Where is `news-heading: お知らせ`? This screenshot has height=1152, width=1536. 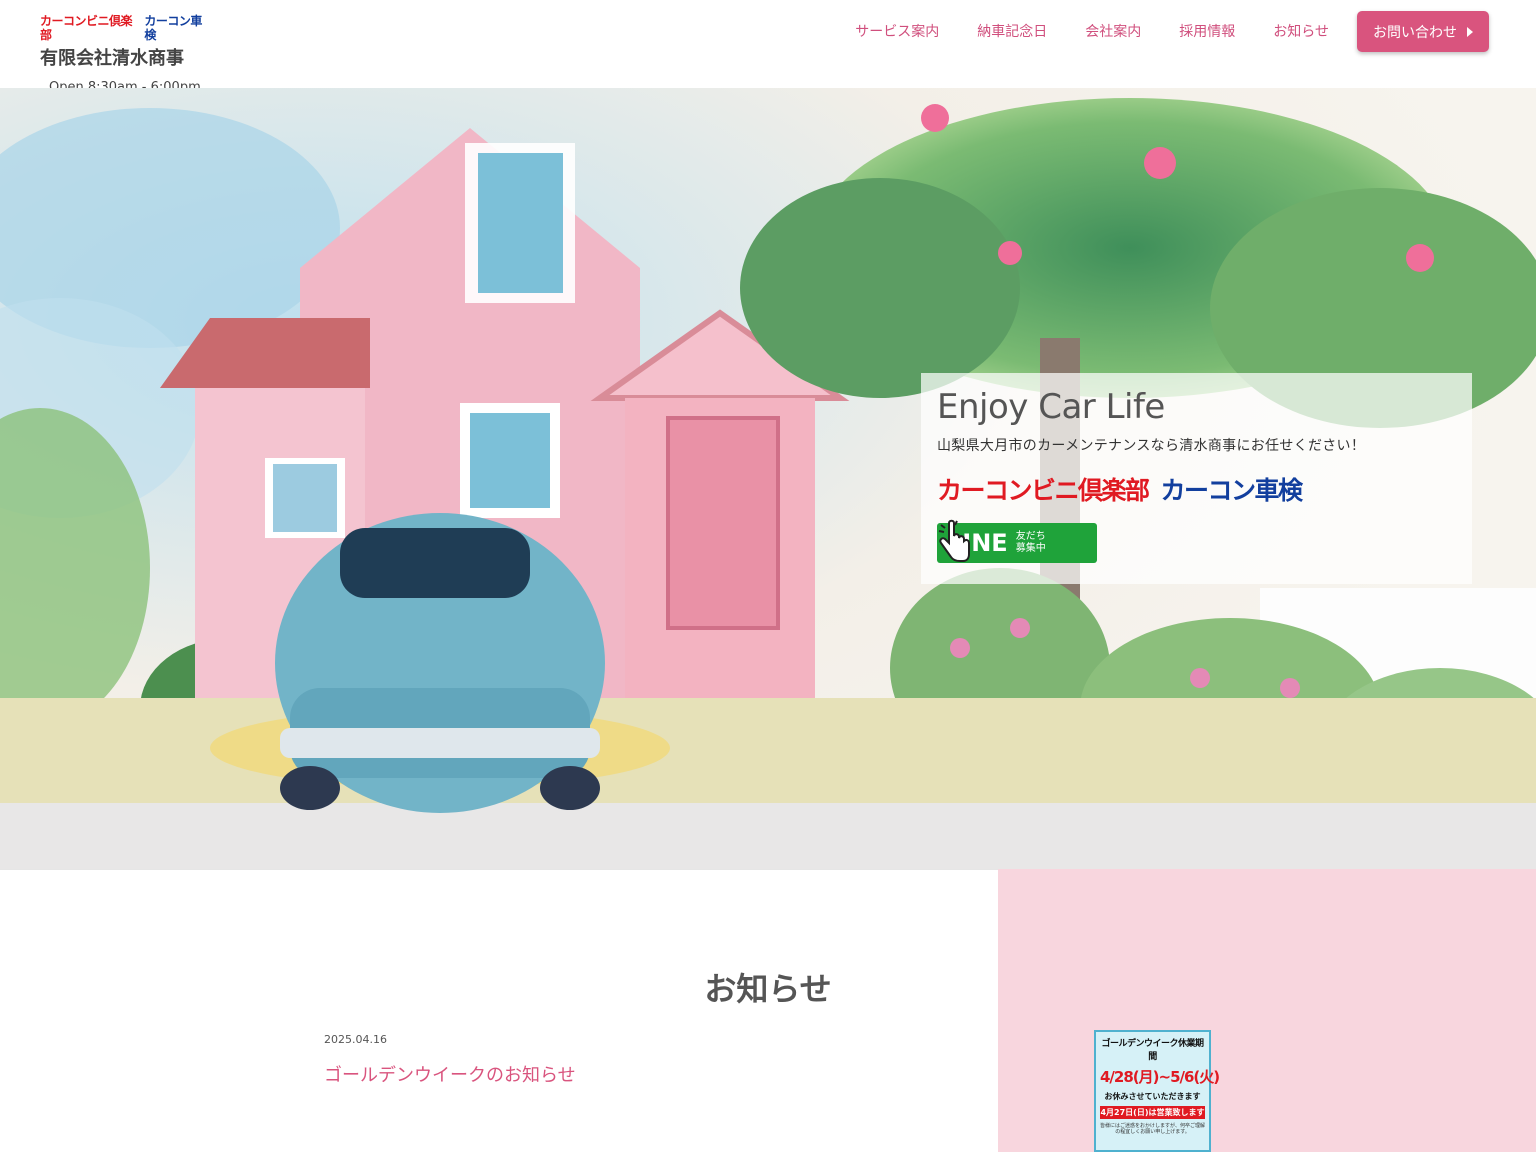
news-heading: お知らせ is located at coordinates (768, 989).